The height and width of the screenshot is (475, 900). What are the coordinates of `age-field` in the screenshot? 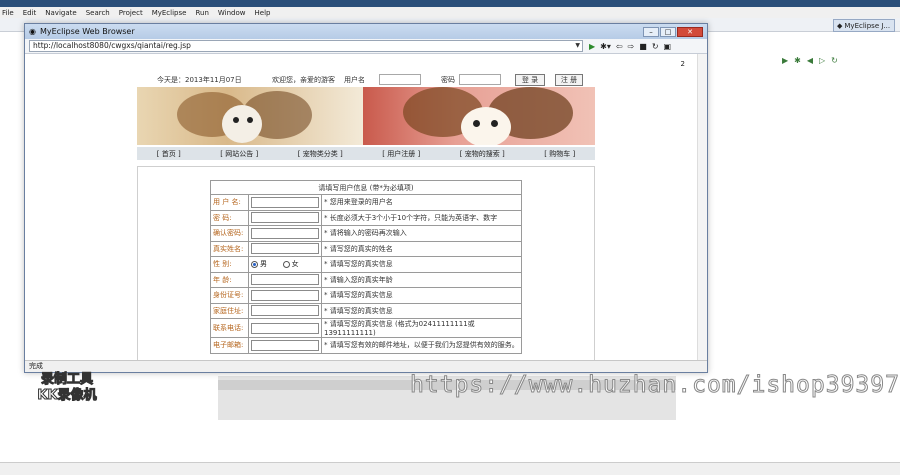 It's located at (285, 280).